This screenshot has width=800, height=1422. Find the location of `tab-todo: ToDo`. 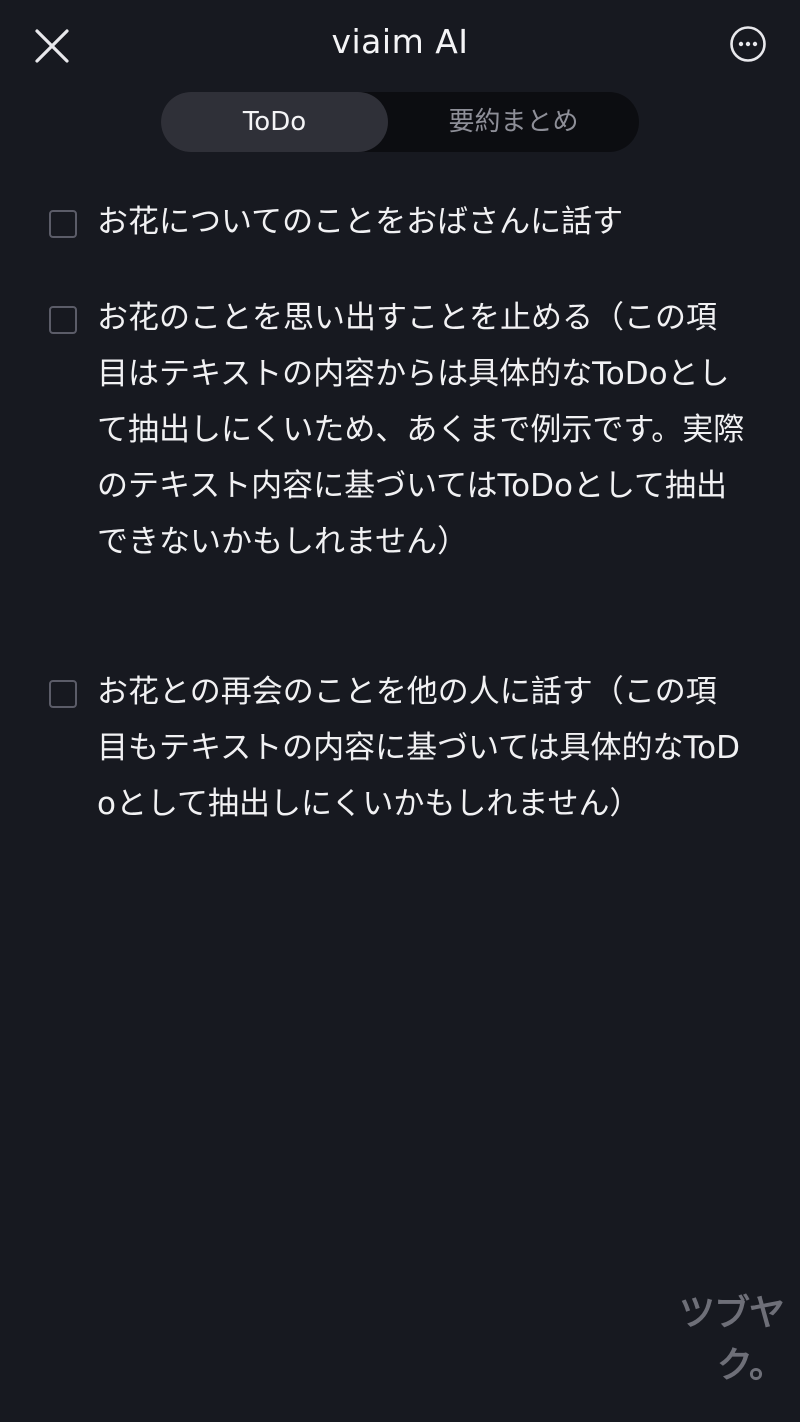

tab-todo: ToDo is located at coordinates (274, 122).